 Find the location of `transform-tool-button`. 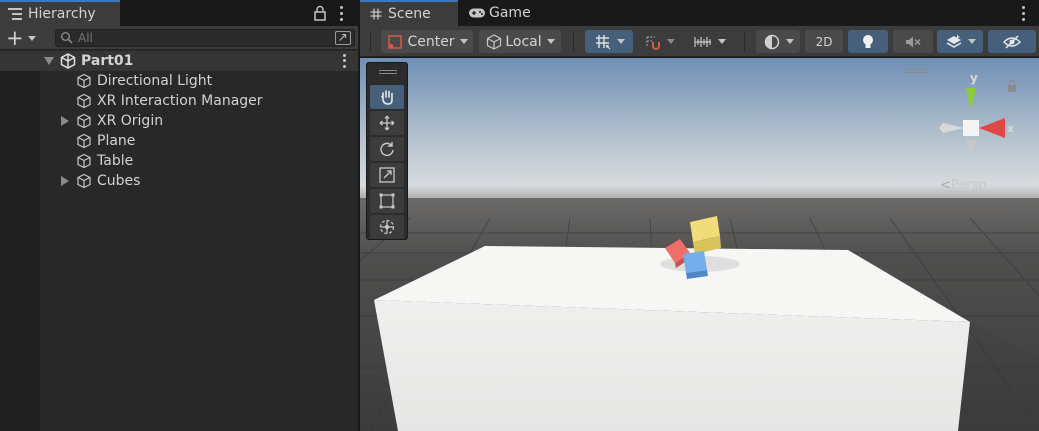

transform-tool-button is located at coordinates (387, 227).